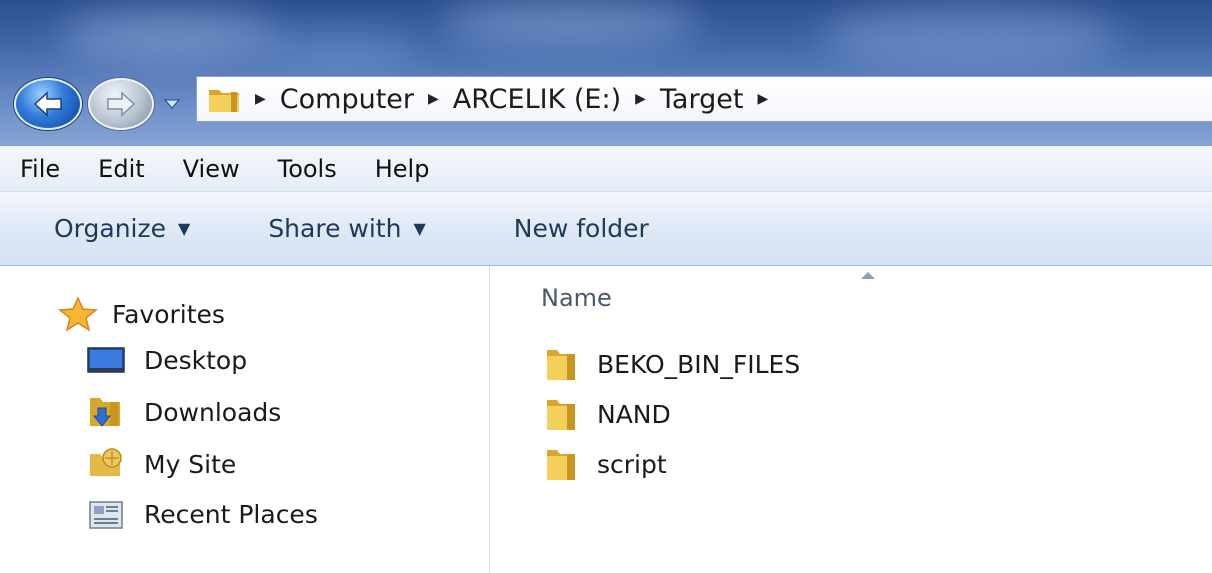 The height and width of the screenshot is (573, 1212). What do you see at coordinates (634, 414) in the screenshot?
I see `file-name: NAND` at bounding box center [634, 414].